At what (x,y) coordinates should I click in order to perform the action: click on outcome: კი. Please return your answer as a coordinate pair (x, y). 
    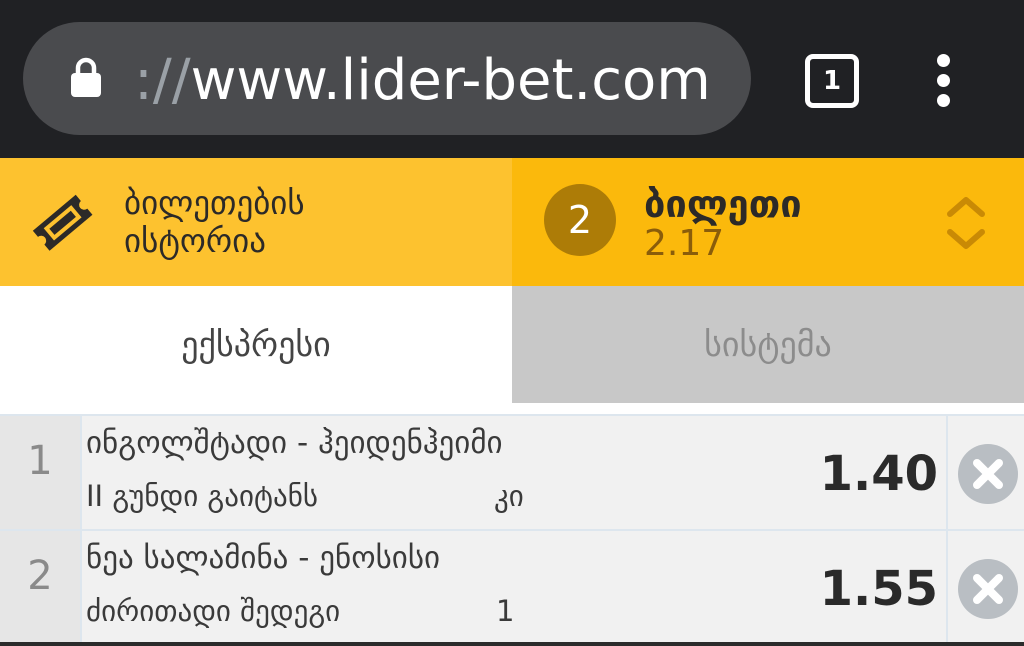
    Looking at the image, I should click on (509, 496).